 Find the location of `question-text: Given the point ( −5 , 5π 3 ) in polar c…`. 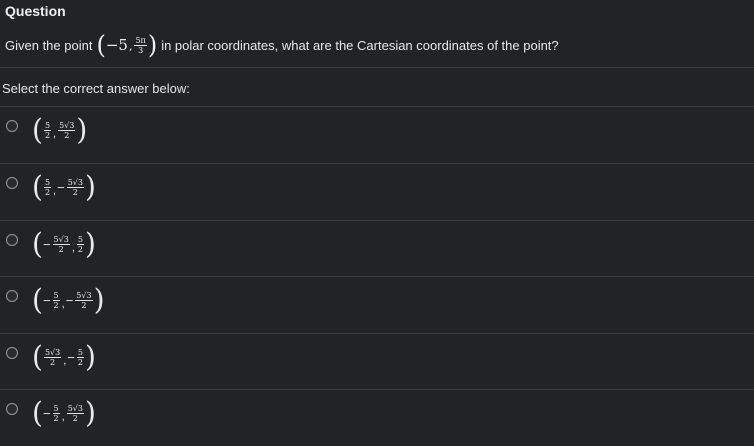

question-text: Given the point ( −5 , 5π 3 ) in polar c… is located at coordinates (282, 45).